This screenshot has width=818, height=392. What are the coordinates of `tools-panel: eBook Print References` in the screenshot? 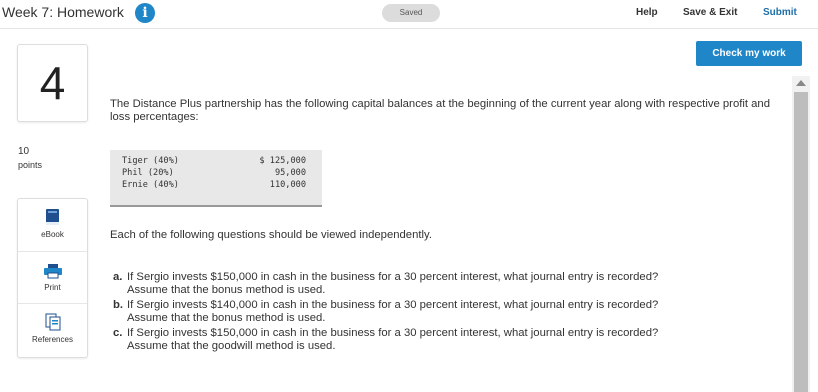 It's located at (52, 278).